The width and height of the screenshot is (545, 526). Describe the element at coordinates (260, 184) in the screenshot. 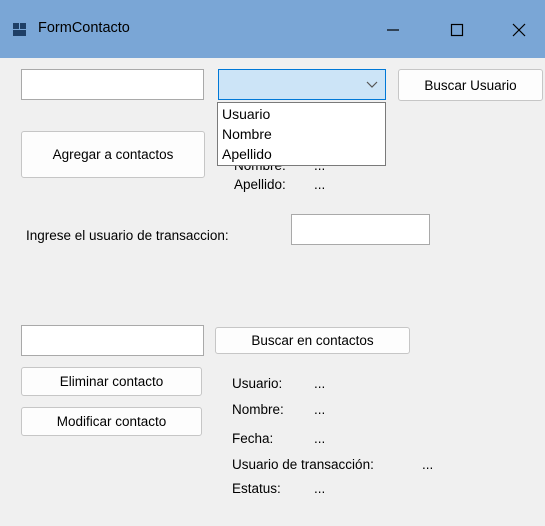

I see `found-apellido-label: Apellido:` at that location.